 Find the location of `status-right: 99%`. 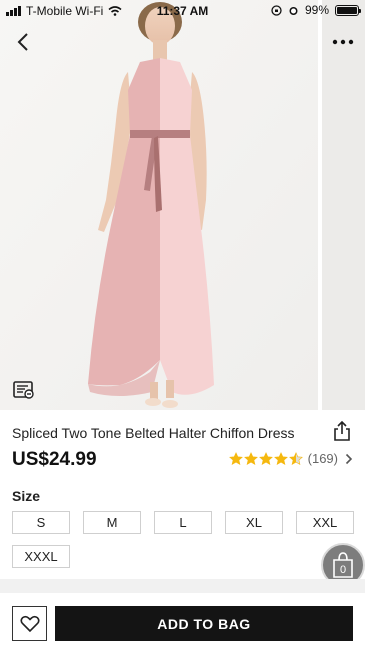

status-right: 99% is located at coordinates (316, 10).